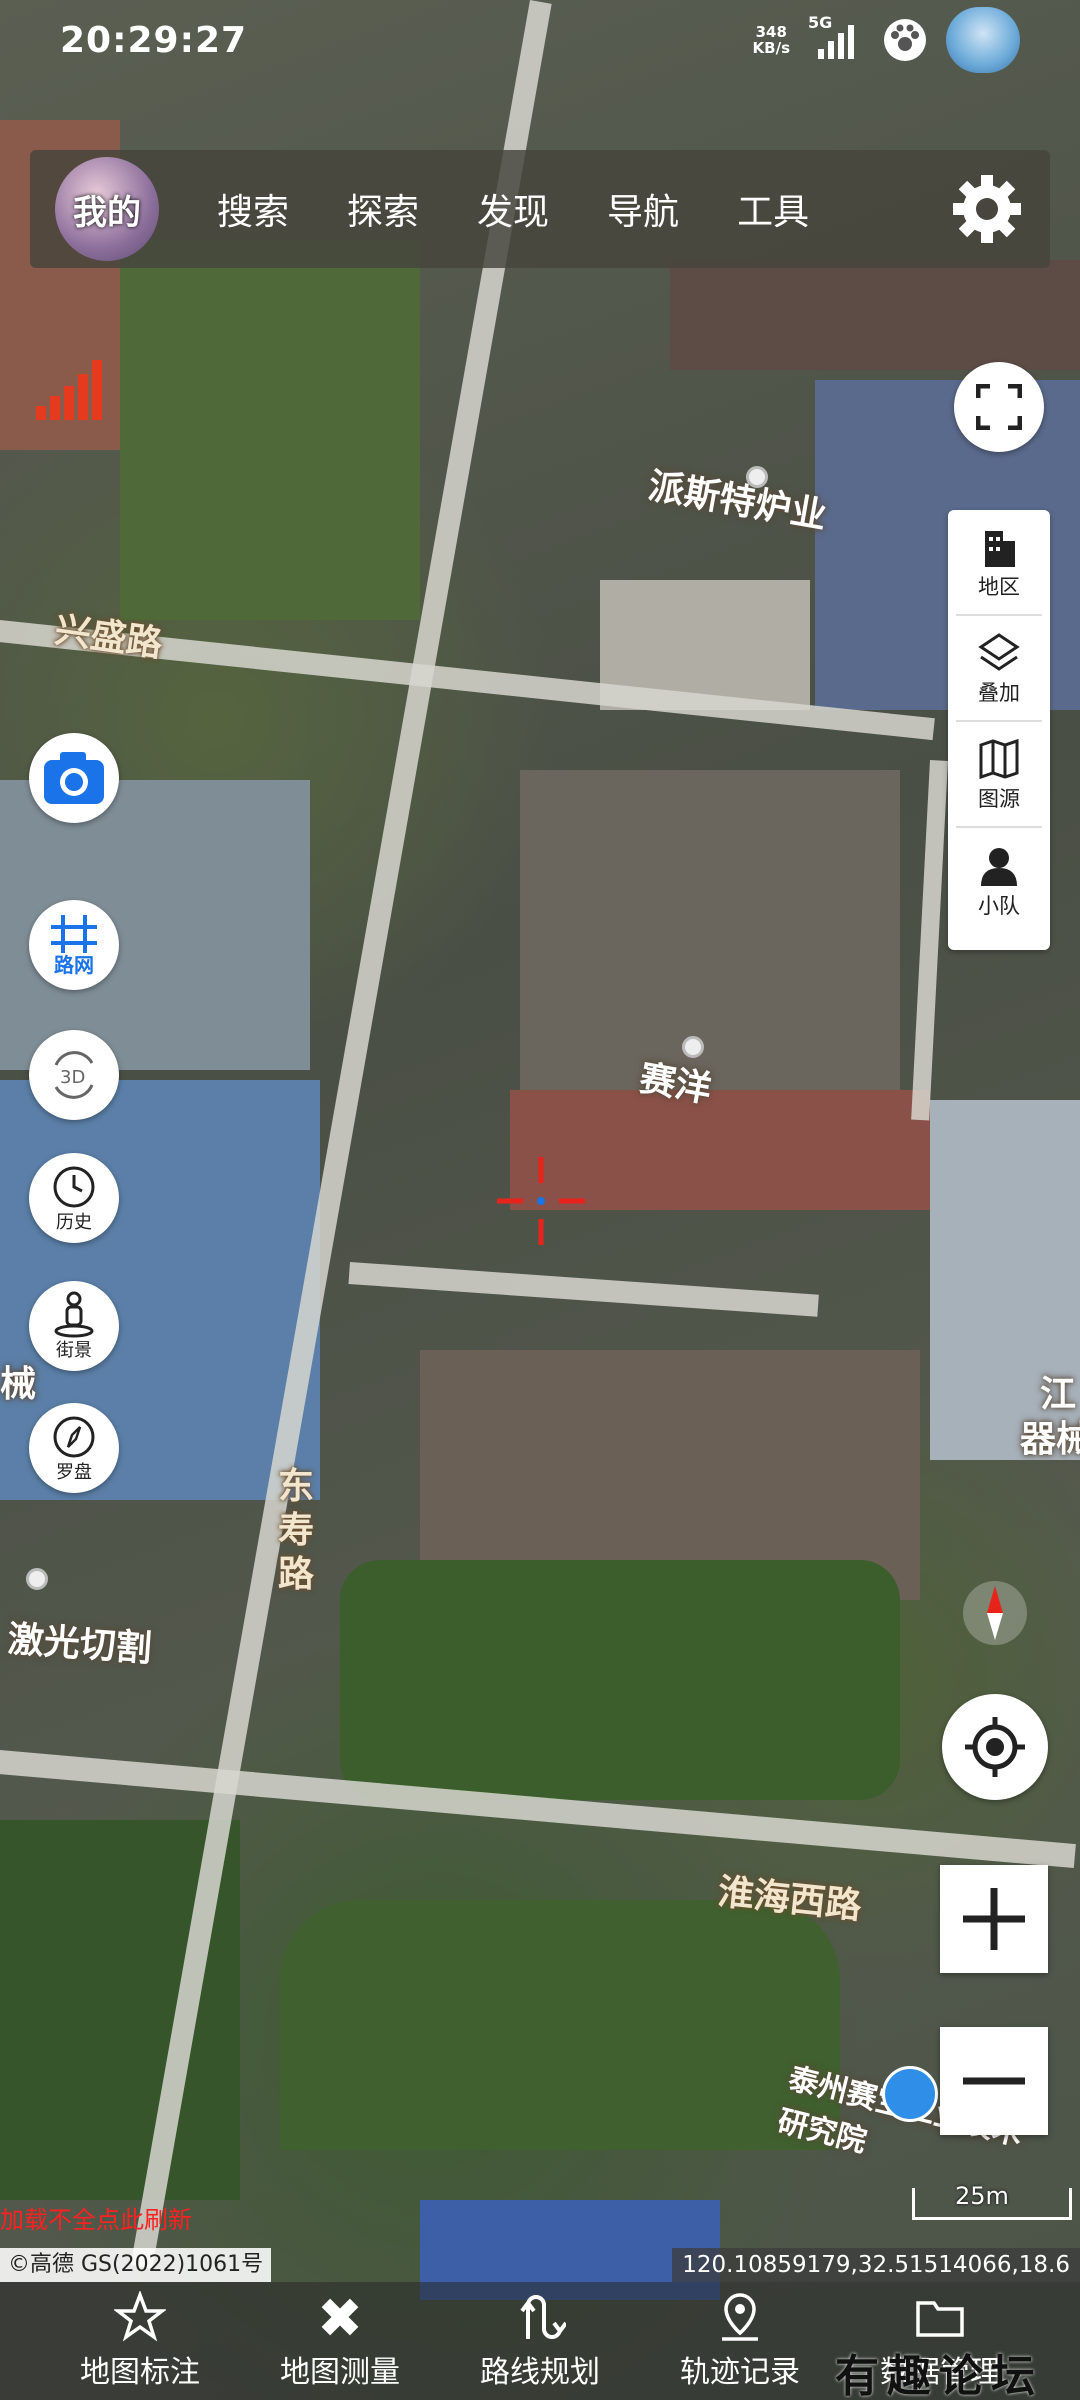 Image resolution: width=1080 pixels, height=2400 pixels. I want to click on nav-map-marker: 地图标注, so click(140, 2341).